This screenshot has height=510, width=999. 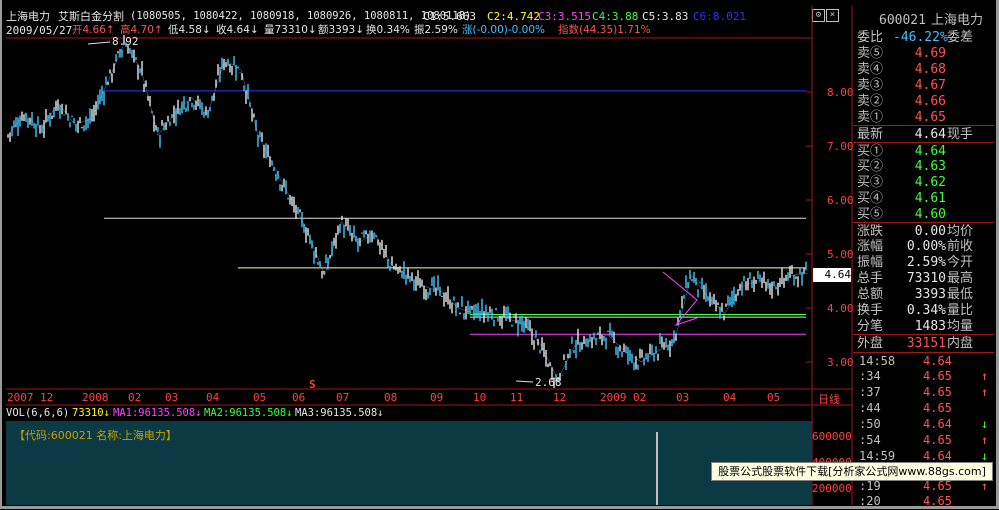 I want to click on vol-ma3: MA3:96135.508↓, so click(x=339, y=413).